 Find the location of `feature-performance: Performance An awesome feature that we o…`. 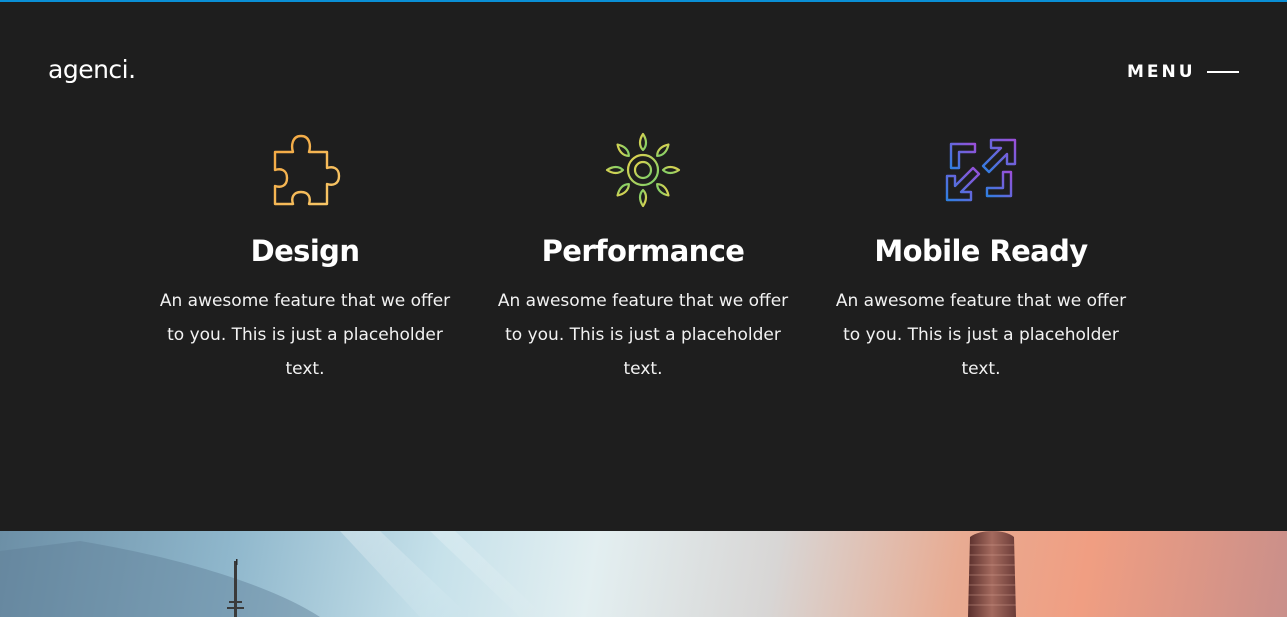

feature-performance: Performance An awesome feature that we o… is located at coordinates (643, 263).